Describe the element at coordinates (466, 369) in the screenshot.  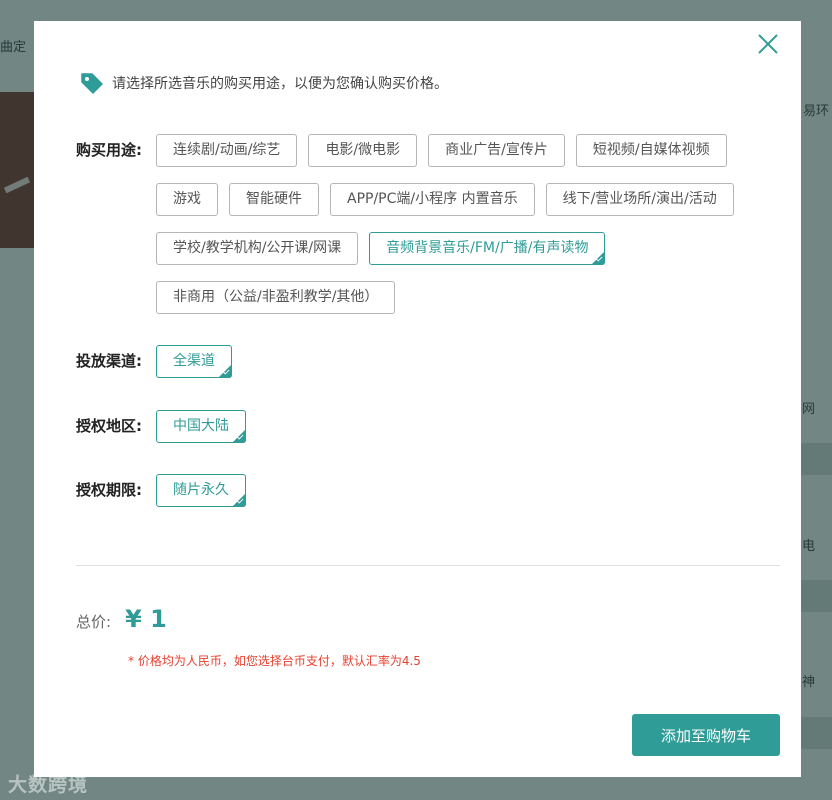
I see `channel-options: 全渠道` at that location.